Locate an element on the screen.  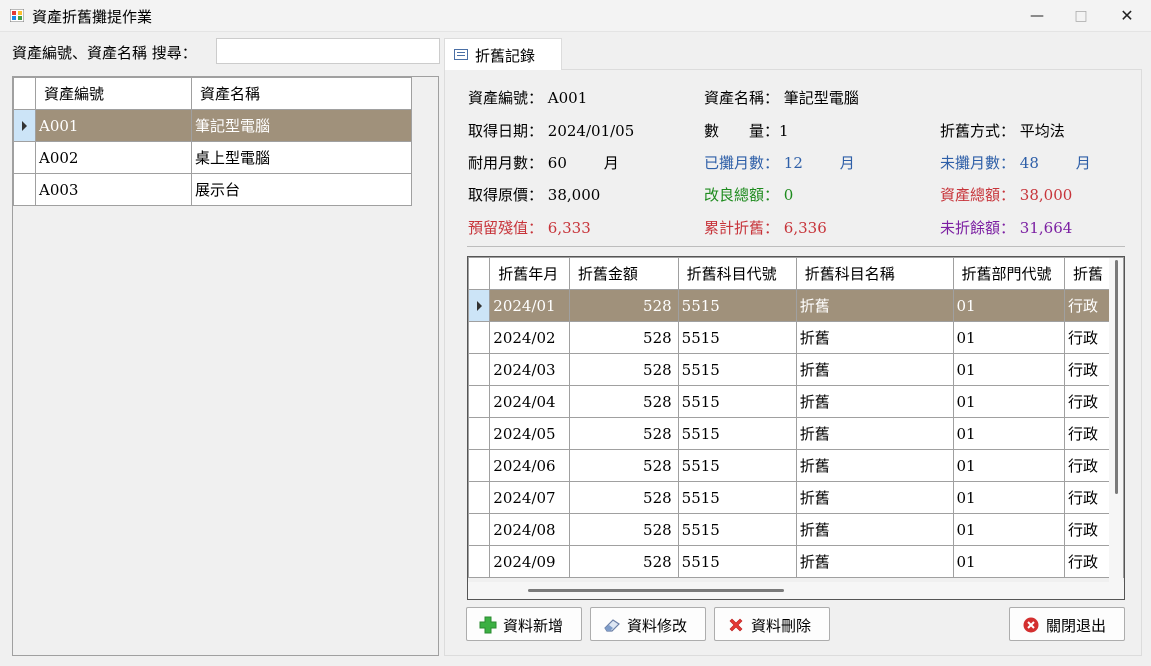
table-row: 2024/04 528 5515 折舊 01 行政 is located at coordinates (796, 401).